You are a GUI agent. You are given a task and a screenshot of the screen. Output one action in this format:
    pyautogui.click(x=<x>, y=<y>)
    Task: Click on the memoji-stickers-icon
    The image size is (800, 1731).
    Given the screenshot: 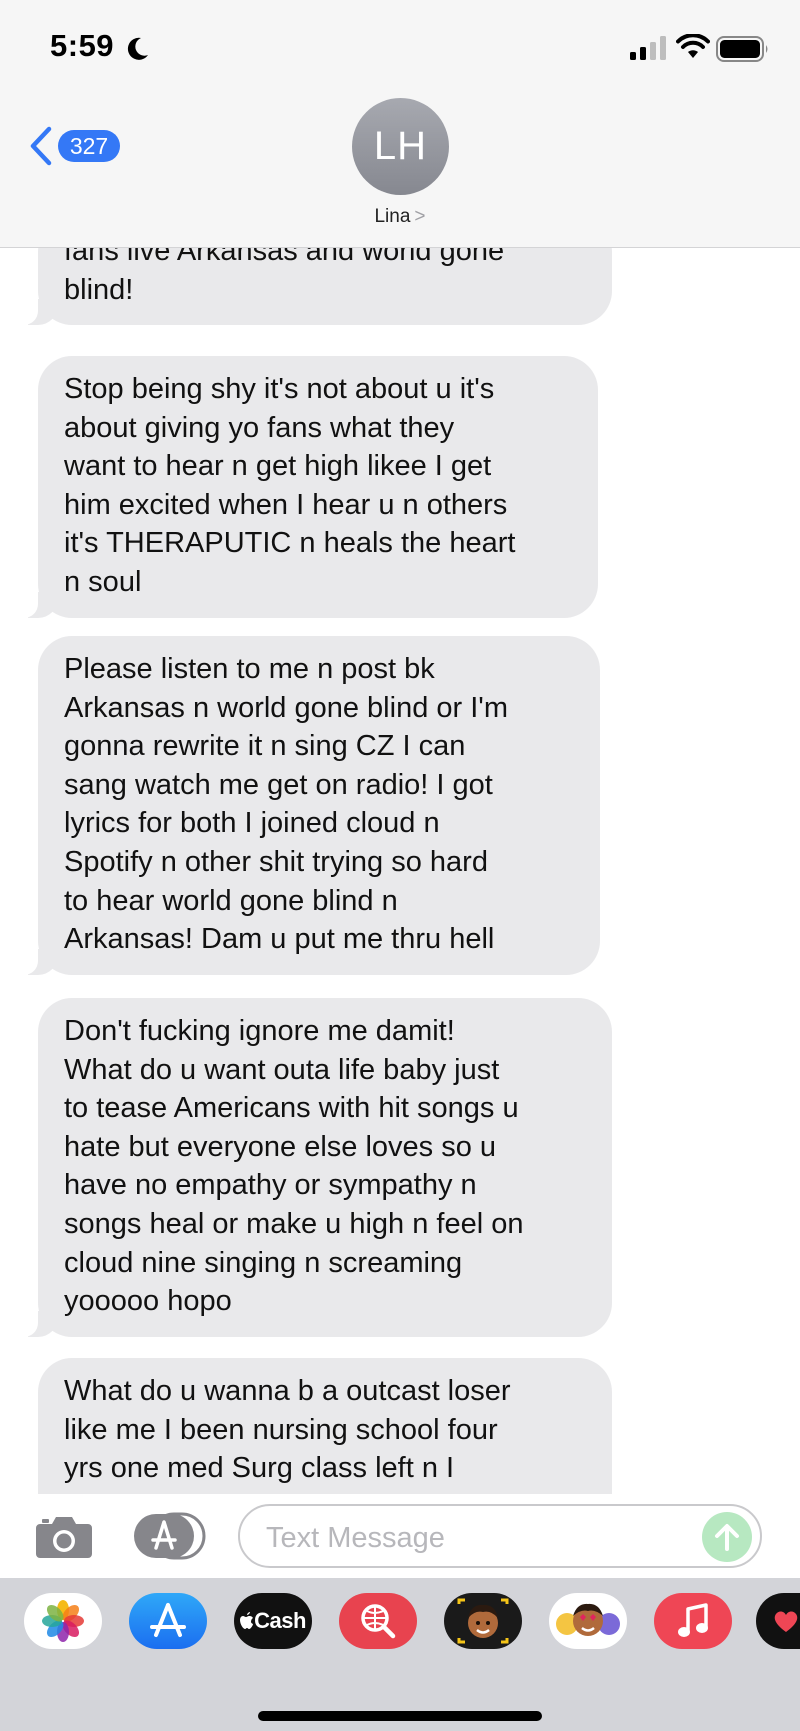 What is the action you would take?
    pyautogui.click(x=588, y=1621)
    